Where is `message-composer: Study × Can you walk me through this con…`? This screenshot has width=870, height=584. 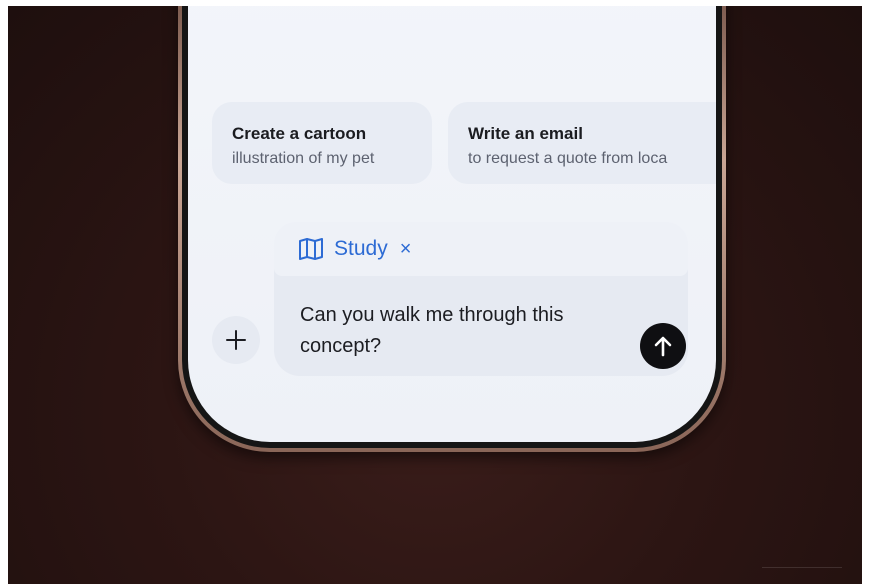
message-composer: Study × Can you walk me through this con… is located at coordinates (481, 299).